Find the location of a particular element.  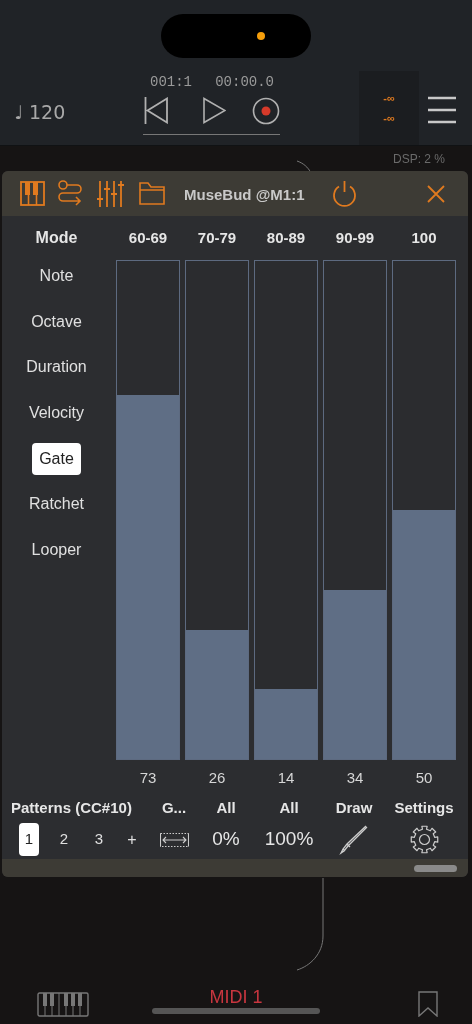

value-label: 34 is located at coordinates (355, 777).